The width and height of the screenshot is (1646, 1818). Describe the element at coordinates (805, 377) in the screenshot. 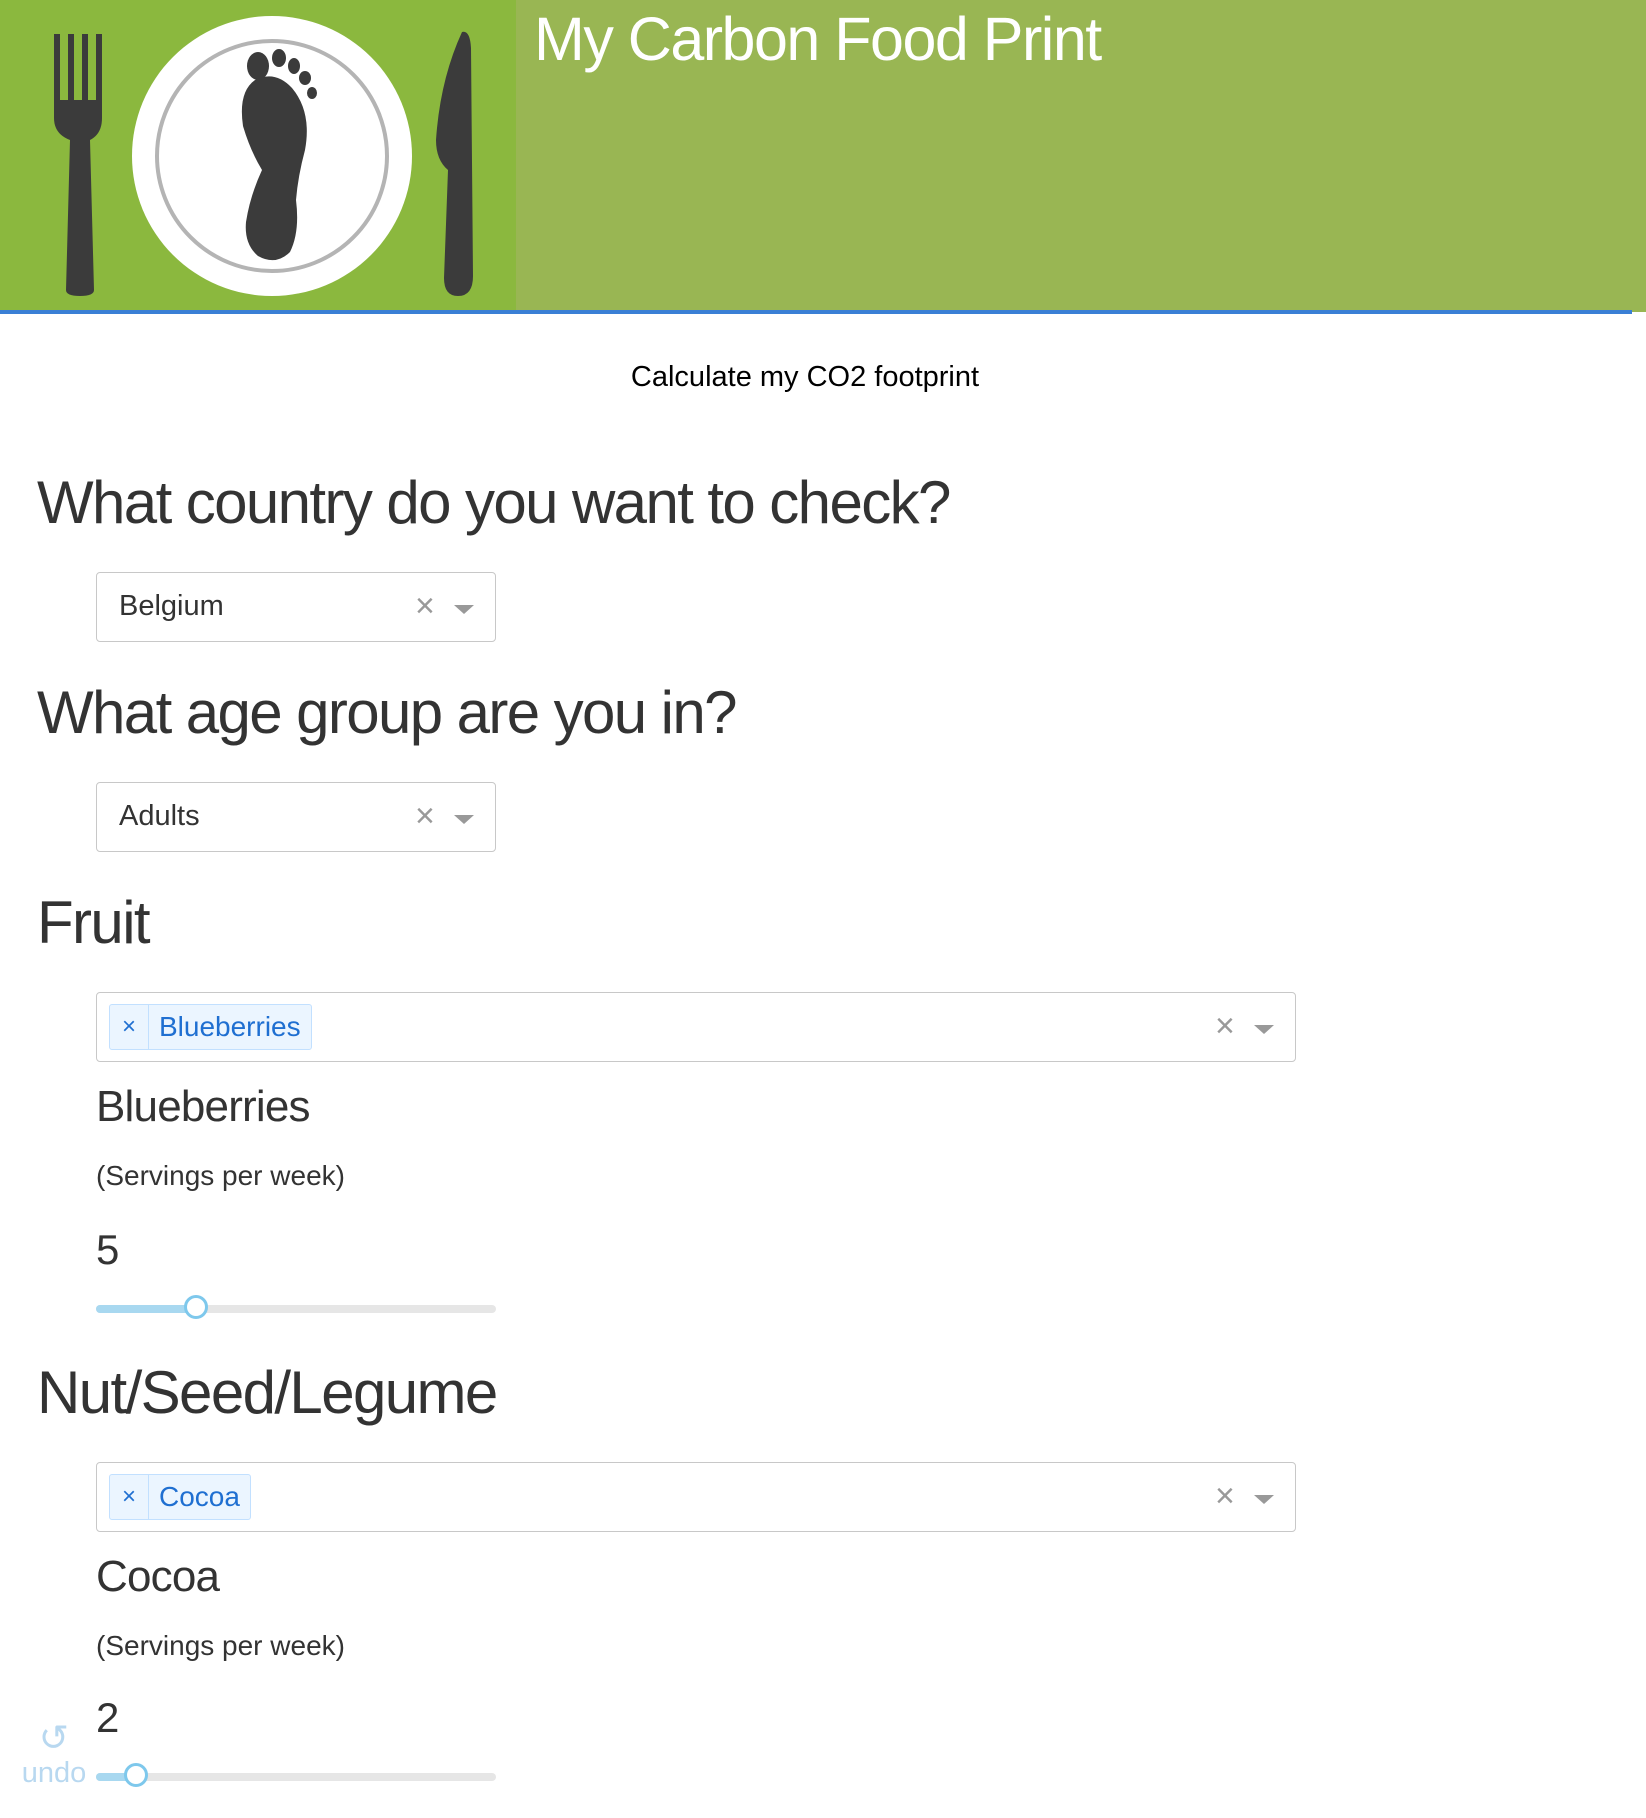

I see `calculate-link: Calculate my CO2 footprint` at that location.